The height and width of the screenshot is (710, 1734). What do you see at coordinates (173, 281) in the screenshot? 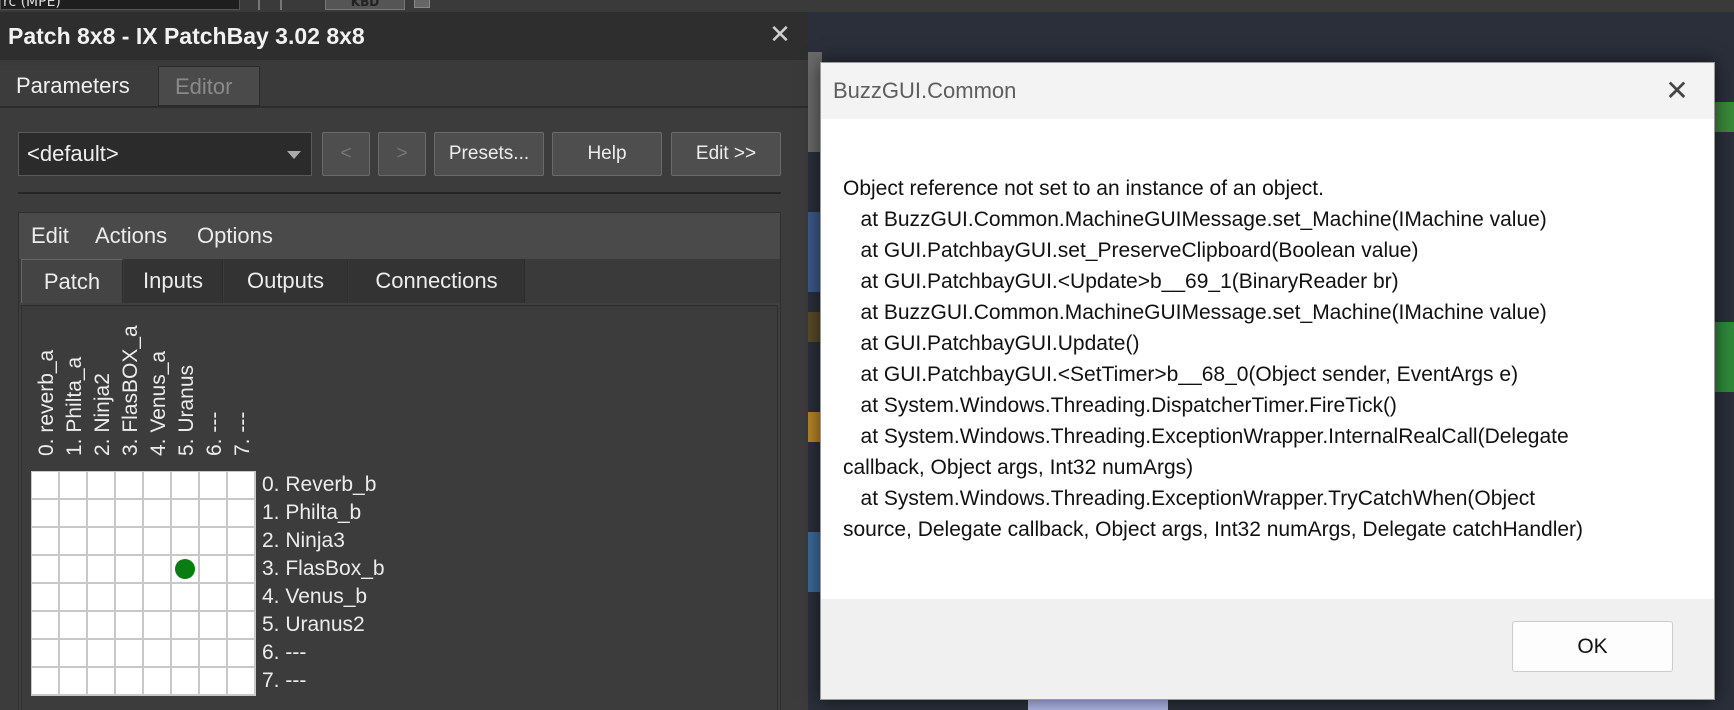
I see `tab-inputs: Inputs` at bounding box center [173, 281].